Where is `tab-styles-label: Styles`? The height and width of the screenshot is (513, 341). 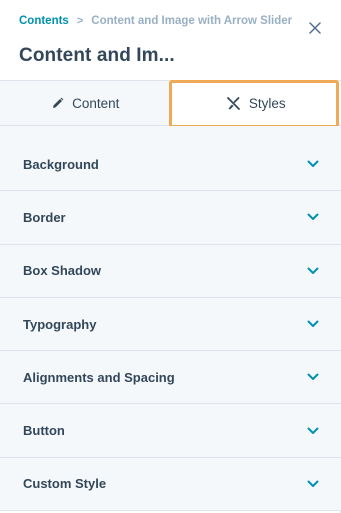
tab-styles-label: Styles is located at coordinates (267, 103).